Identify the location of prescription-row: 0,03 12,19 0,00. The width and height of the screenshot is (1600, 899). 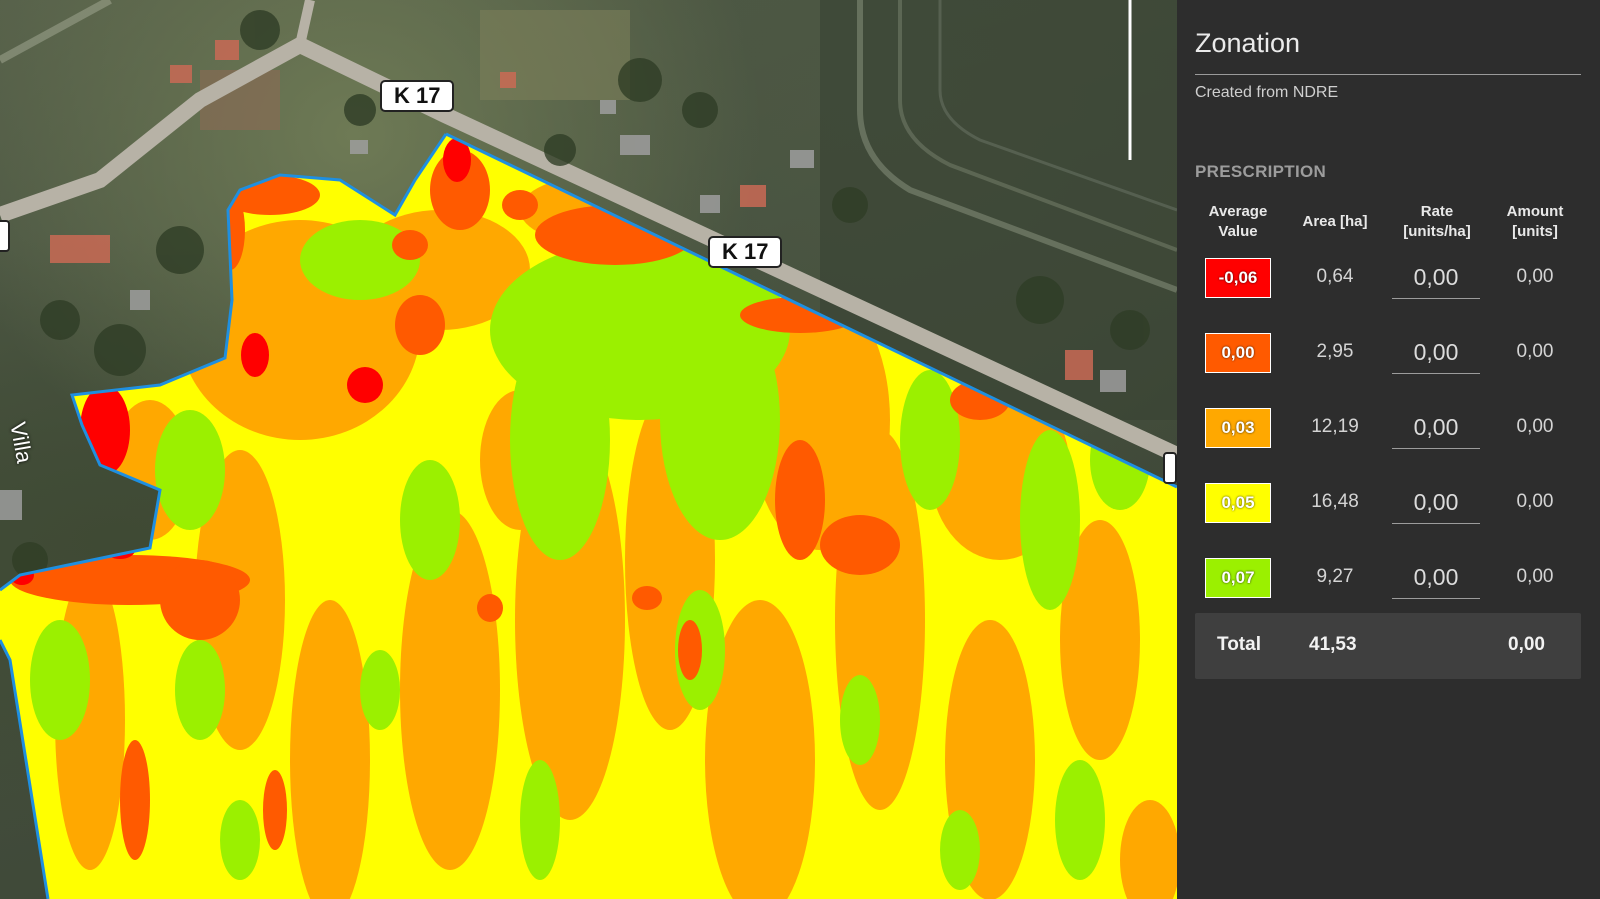
(1388, 439).